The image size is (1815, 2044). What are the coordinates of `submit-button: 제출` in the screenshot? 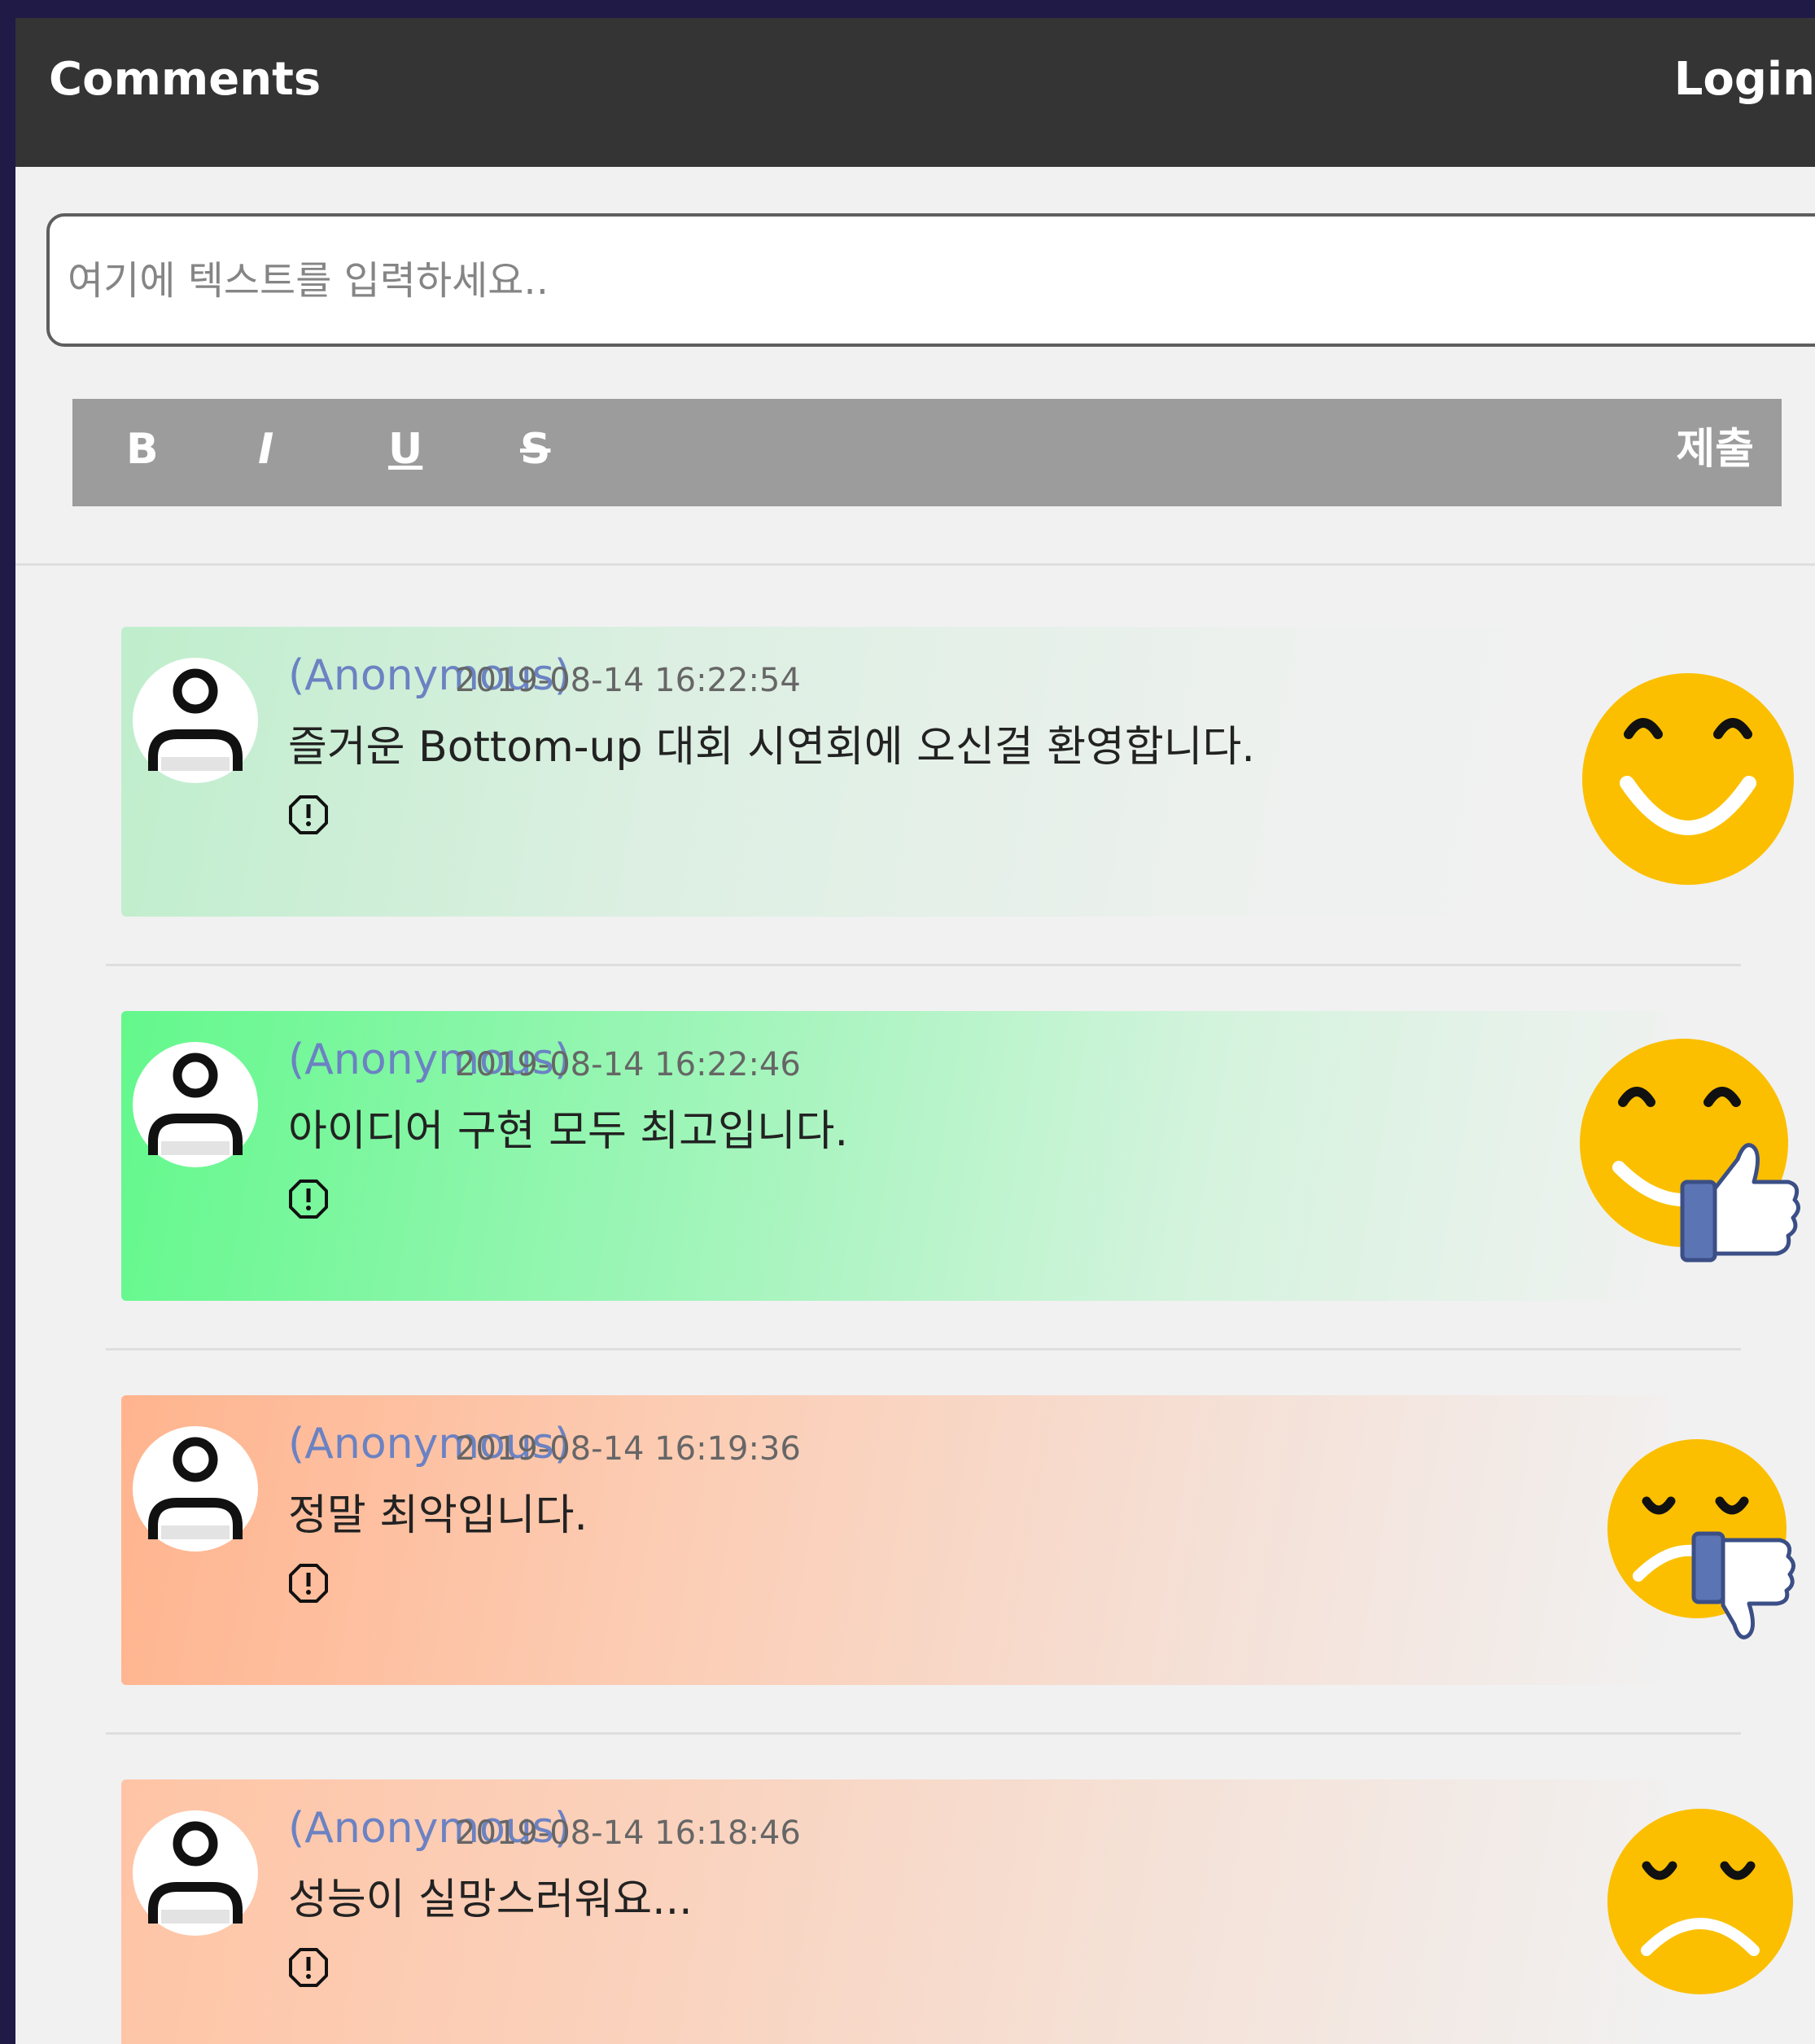 It's located at (1715, 449).